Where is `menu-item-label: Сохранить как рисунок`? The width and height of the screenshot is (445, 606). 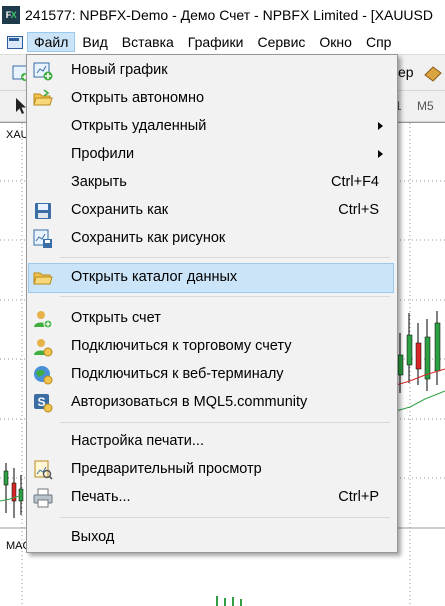 menu-item-label: Сохранить как рисунок is located at coordinates (148, 238).